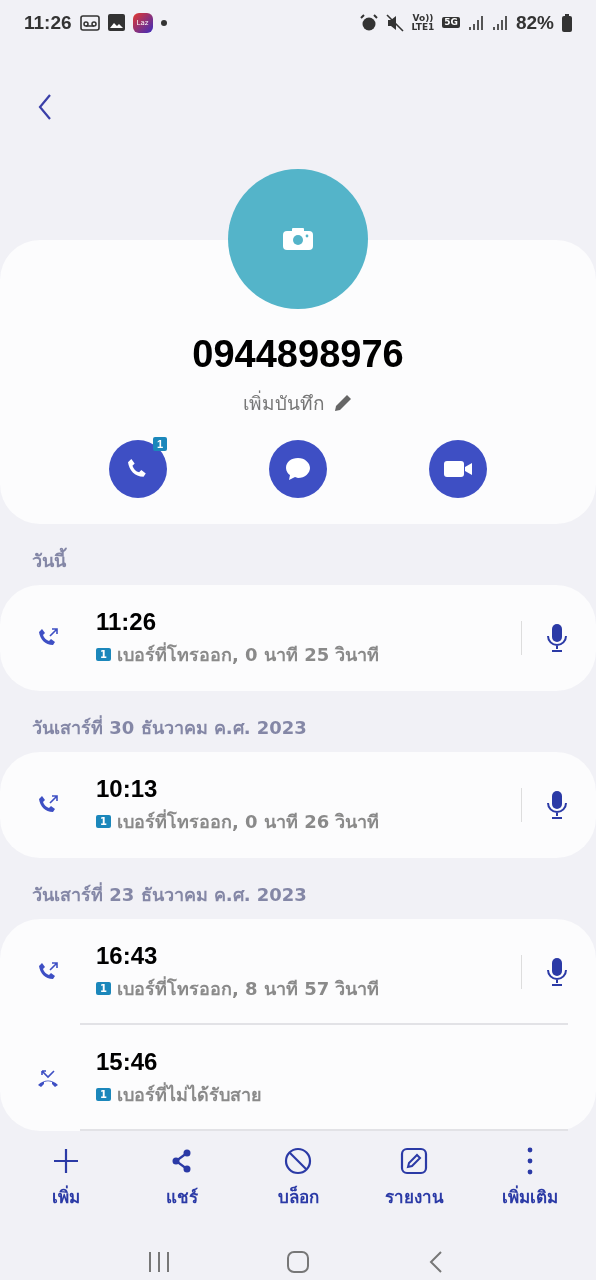 The image size is (596, 1280). What do you see at coordinates (169, 894) in the screenshot?
I see `date-heading: วันเสาร์ที่ 23 ธันวาคม ค.ศ. 2023` at bounding box center [169, 894].